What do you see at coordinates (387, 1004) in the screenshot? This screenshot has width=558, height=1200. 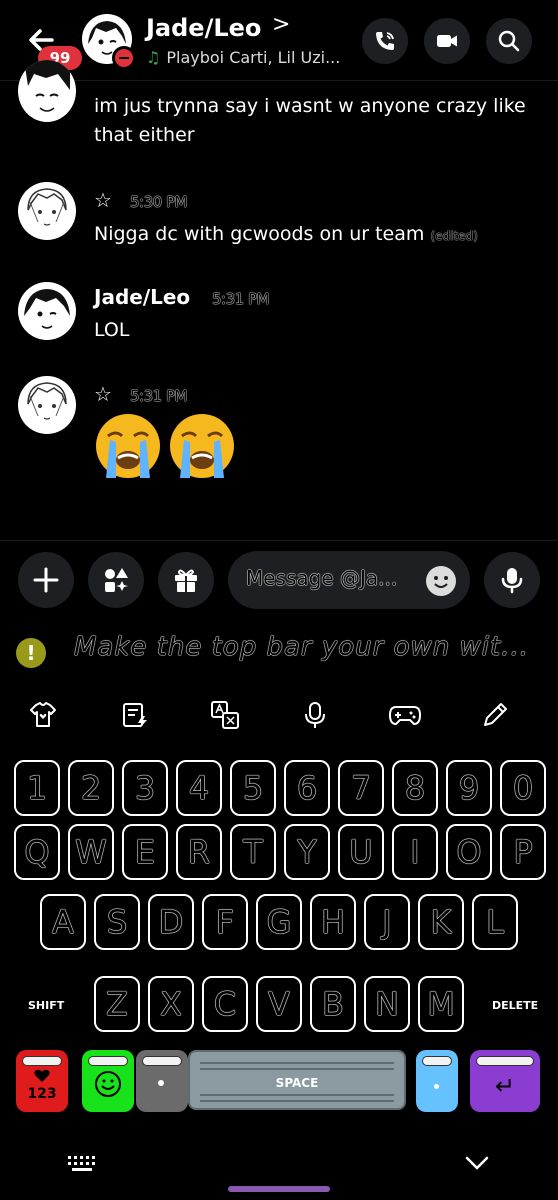 I see `key-n: N` at bounding box center [387, 1004].